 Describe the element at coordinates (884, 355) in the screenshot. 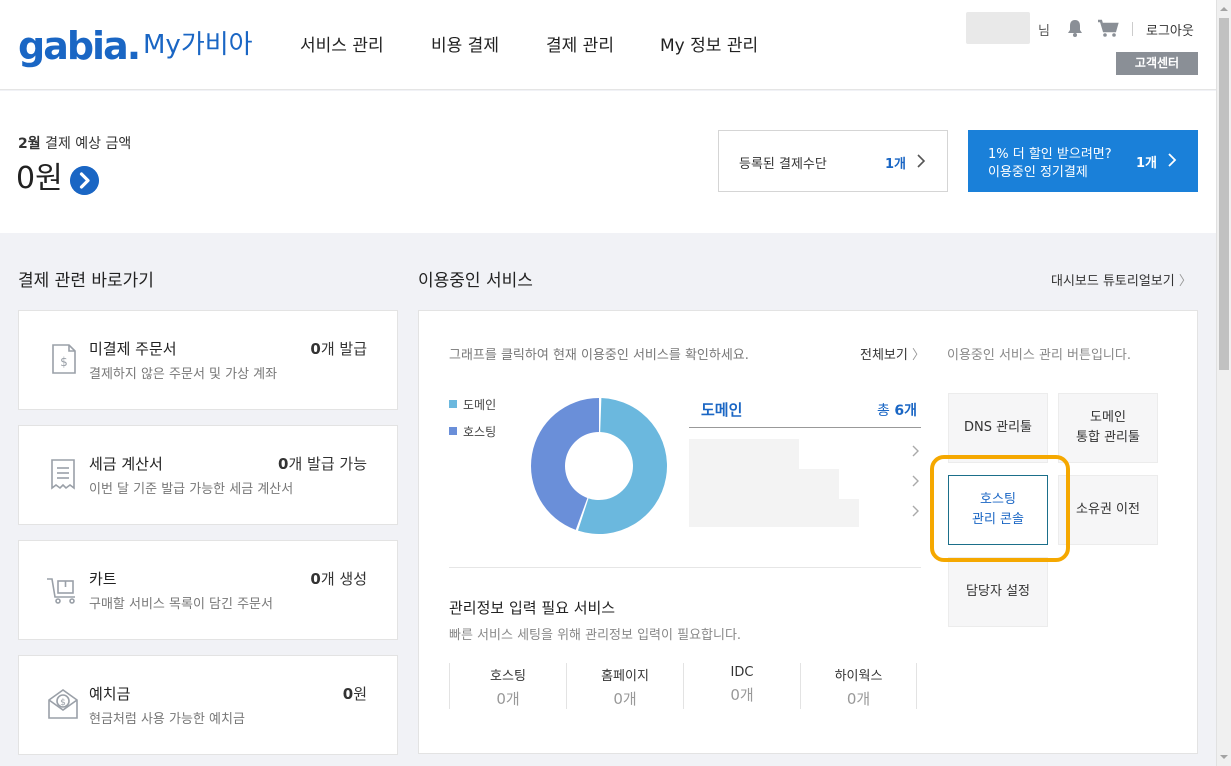

I see `view-all-label: 전체보기` at that location.